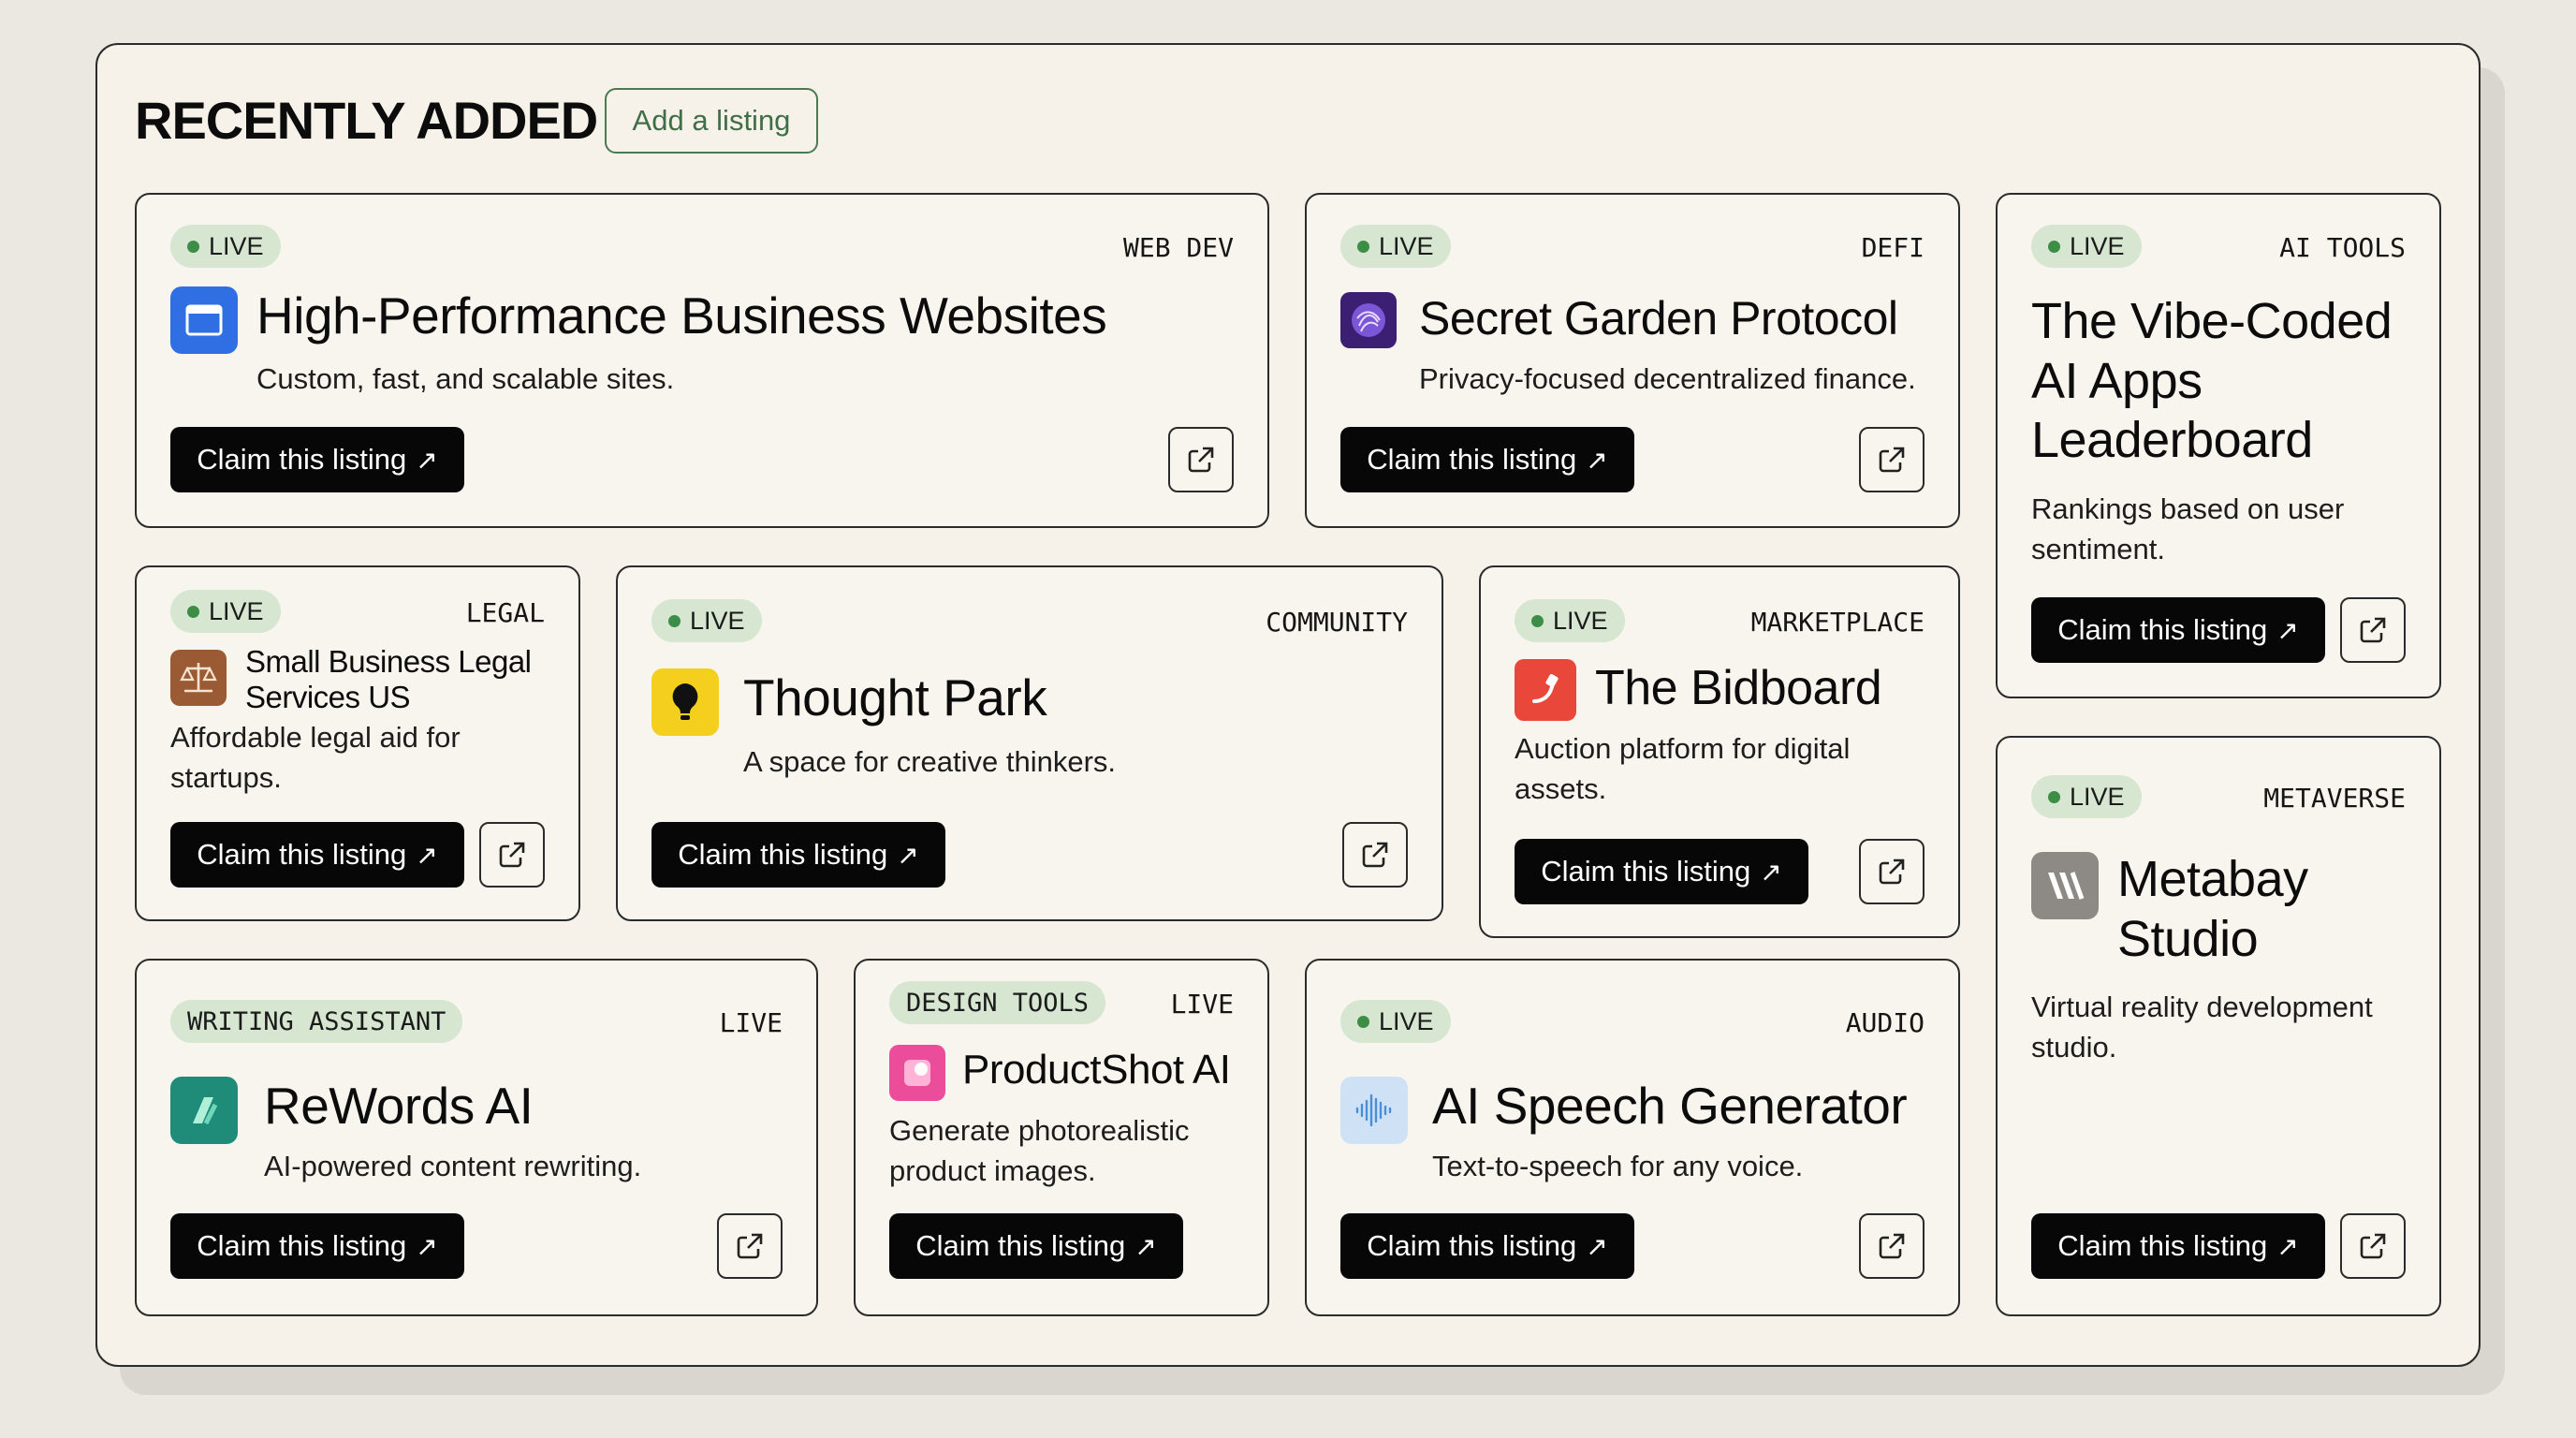 Image resolution: width=2576 pixels, height=1438 pixels. Describe the element at coordinates (1337, 622) in the screenshot. I see `category-label: COMMUNITY` at that location.